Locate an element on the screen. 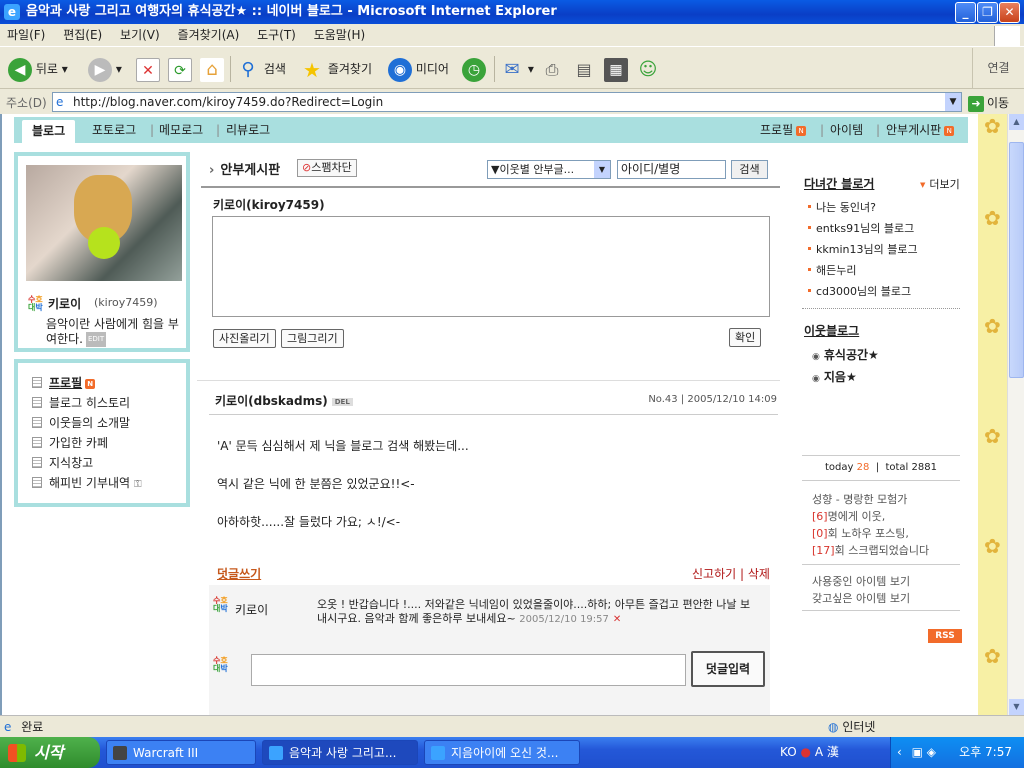 The image size is (1024, 768). tray-icons: ▣ ◈ is located at coordinates (924, 752).